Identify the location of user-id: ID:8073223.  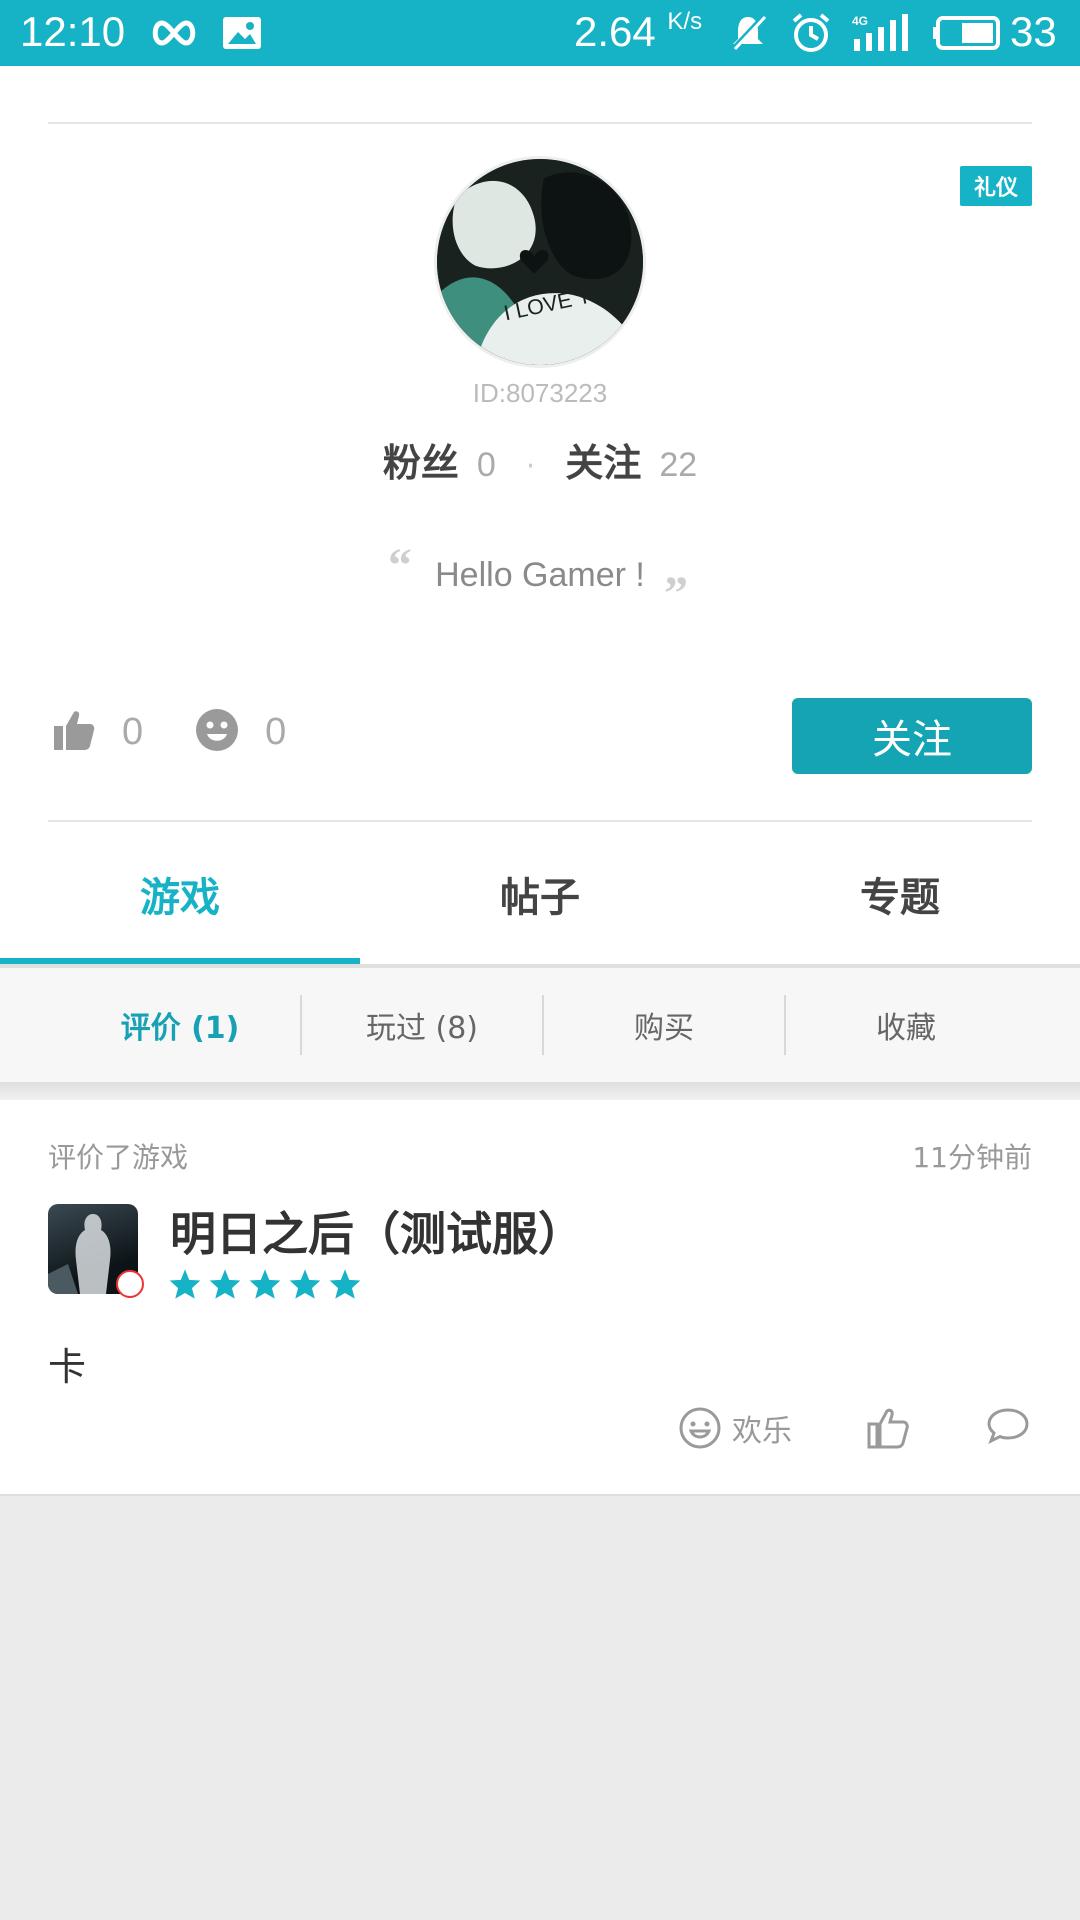
(540, 393).